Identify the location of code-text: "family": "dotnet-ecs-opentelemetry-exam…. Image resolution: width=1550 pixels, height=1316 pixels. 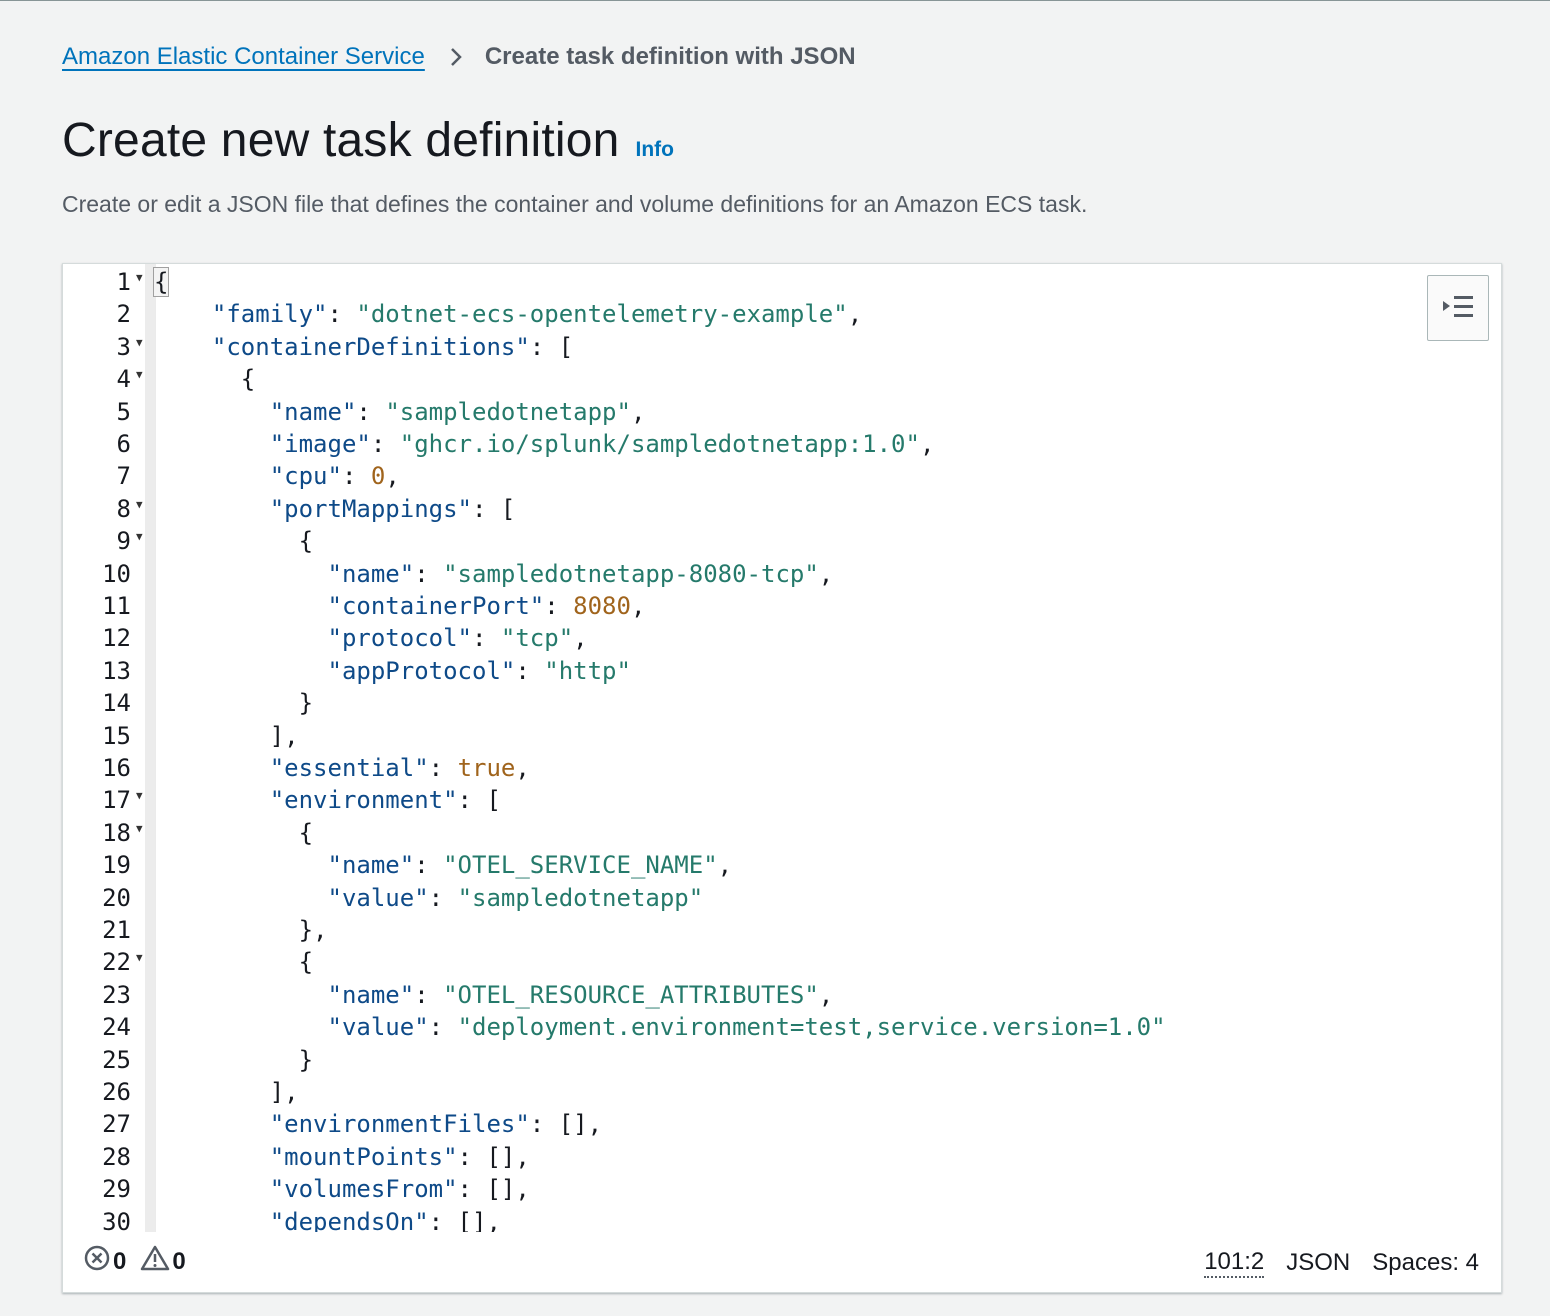
(522, 314).